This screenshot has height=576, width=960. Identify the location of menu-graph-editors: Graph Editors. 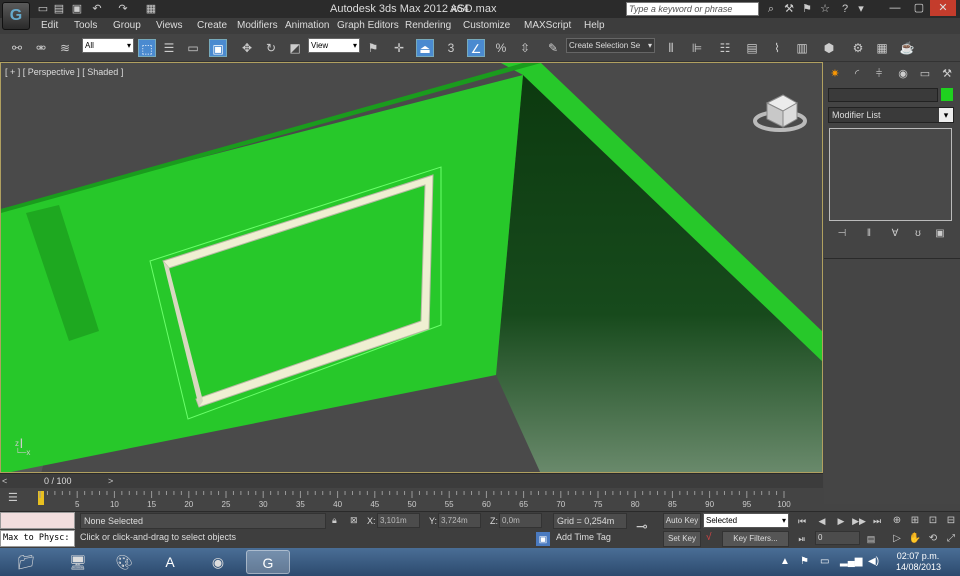
(368, 25).